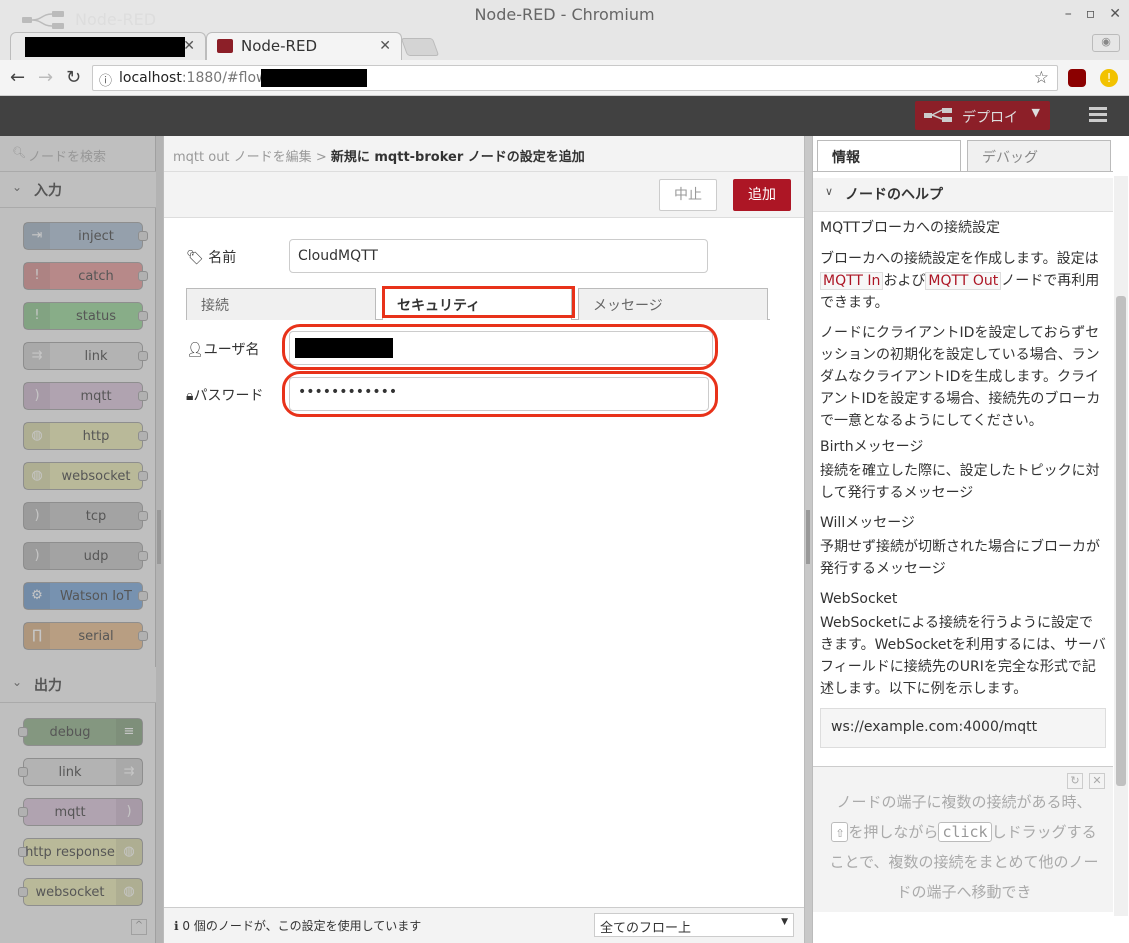 The width and height of the screenshot is (1129, 943). What do you see at coordinates (500, 347) in the screenshot?
I see `highlight-username` at bounding box center [500, 347].